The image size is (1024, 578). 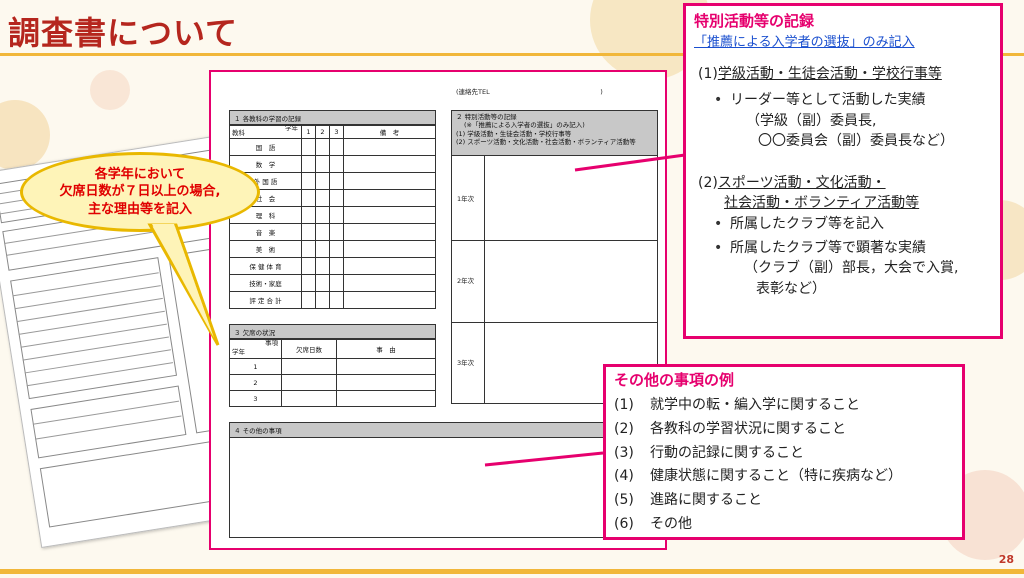 I want to click on section-4-box, so click(x=443, y=480).